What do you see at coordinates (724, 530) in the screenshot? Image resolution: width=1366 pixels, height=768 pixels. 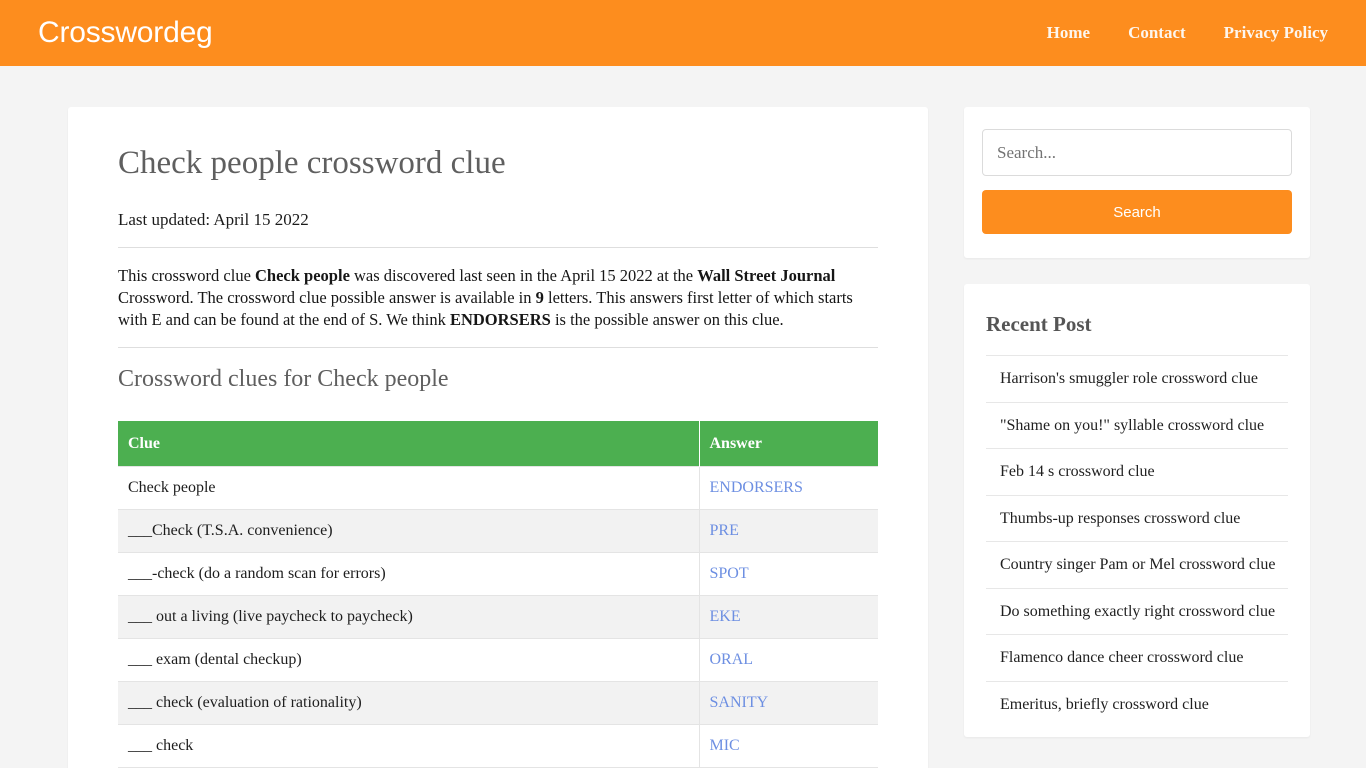 I see `answer-link: PRE` at bounding box center [724, 530].